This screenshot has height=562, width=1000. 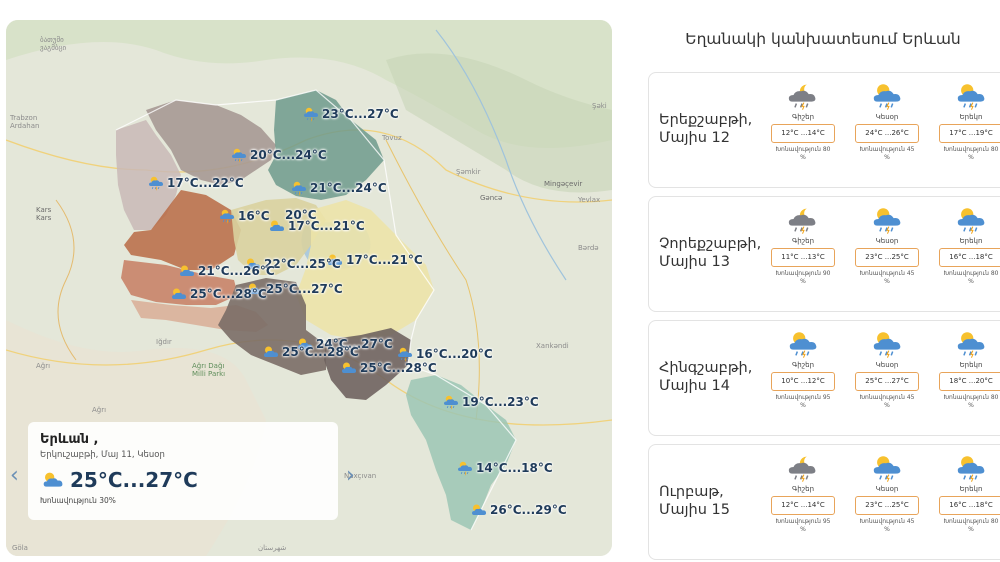 What do you see at coordinates (218, 294) in the screenshot?
I see `temp-marker-armavir-south: 25°C...28°C` at bounding box center [218, 294].